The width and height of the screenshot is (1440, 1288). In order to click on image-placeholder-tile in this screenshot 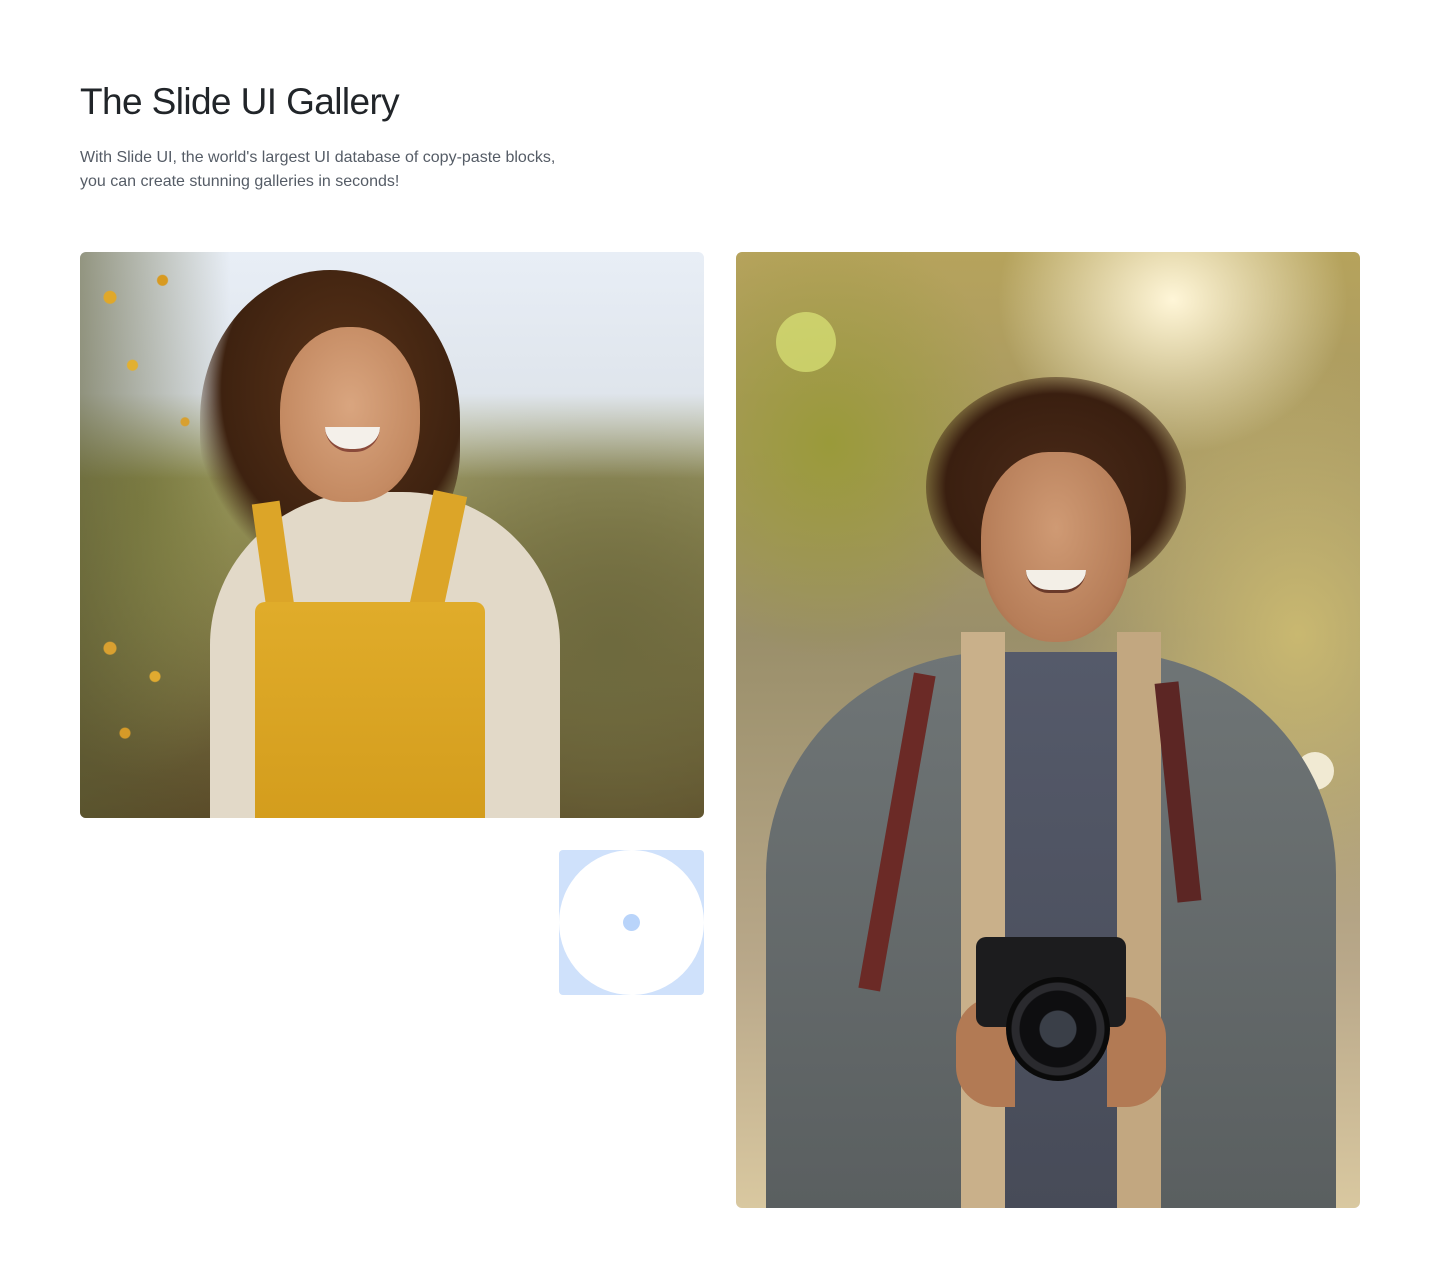, I will do `click(631, 922)`.